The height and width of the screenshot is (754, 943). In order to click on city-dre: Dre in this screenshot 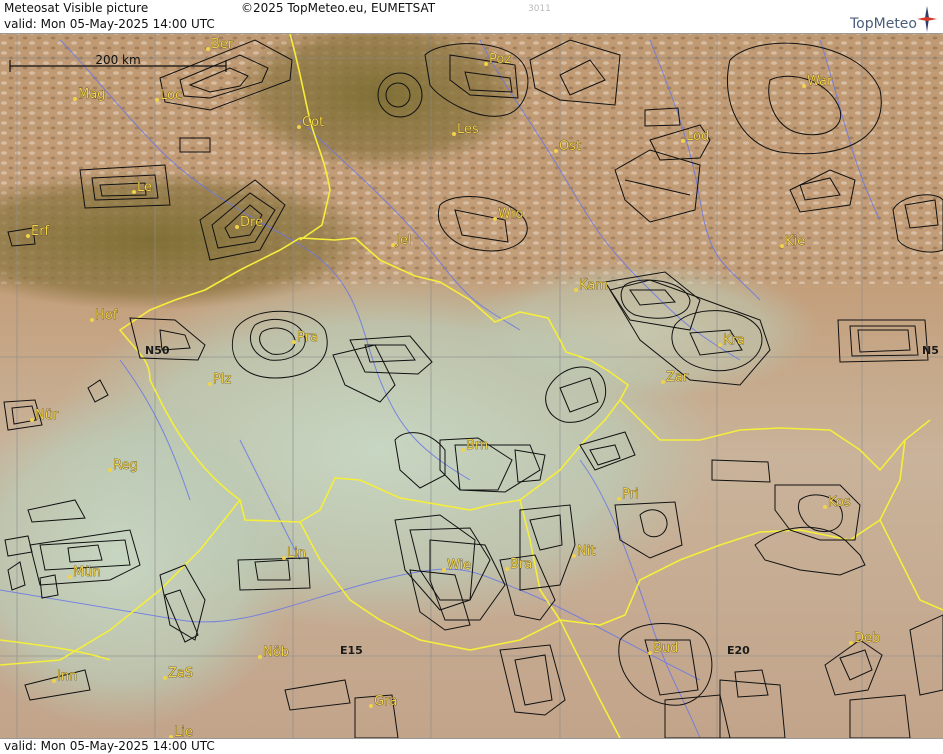, I will do `click(249, 222)`.